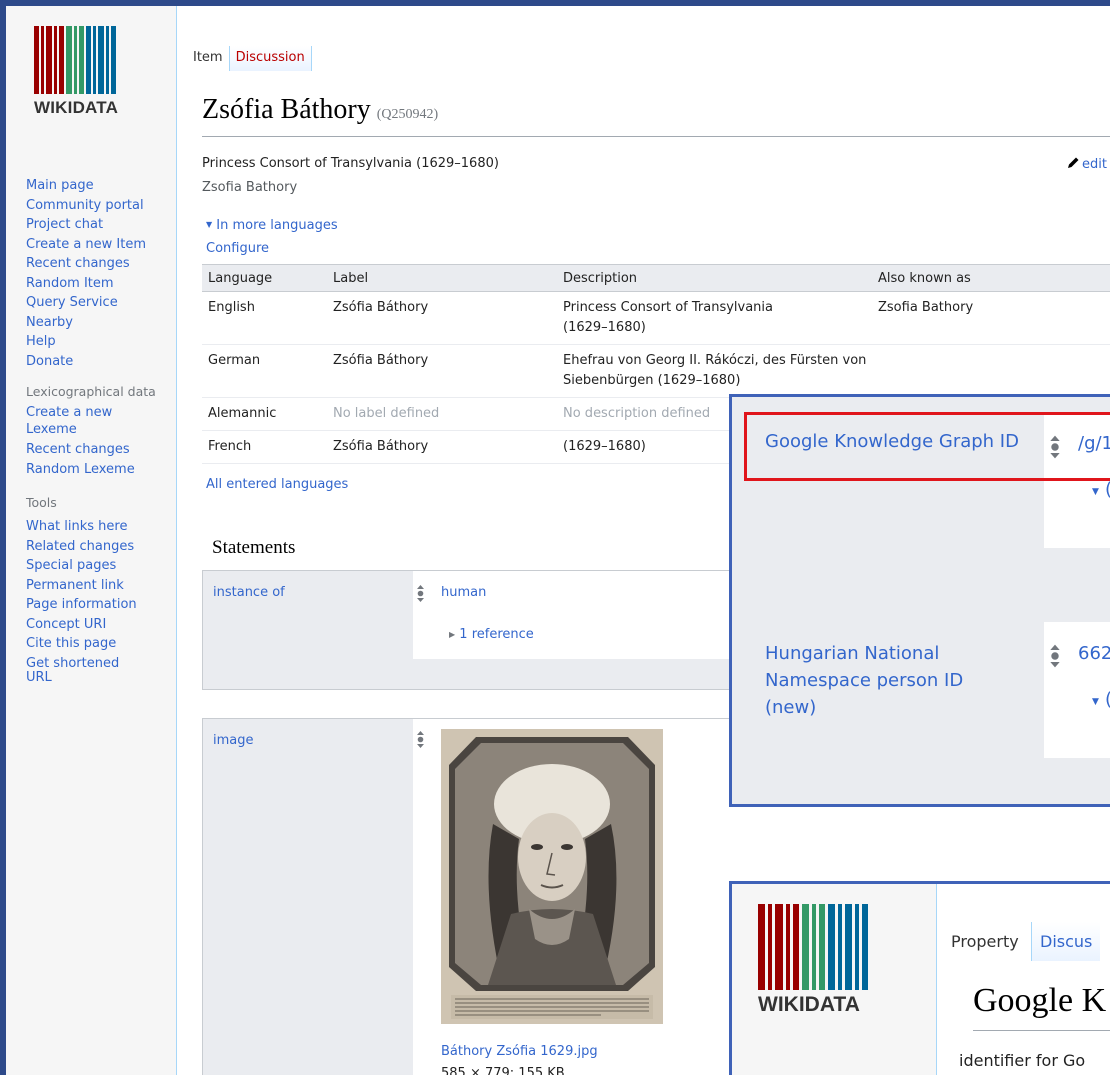 The width and height of the screenshot is (1110, 1075). What do you see at coordinates (233, 740) in the screenshot?
I see `property-link-image: image` at bounding box center [233, 740].